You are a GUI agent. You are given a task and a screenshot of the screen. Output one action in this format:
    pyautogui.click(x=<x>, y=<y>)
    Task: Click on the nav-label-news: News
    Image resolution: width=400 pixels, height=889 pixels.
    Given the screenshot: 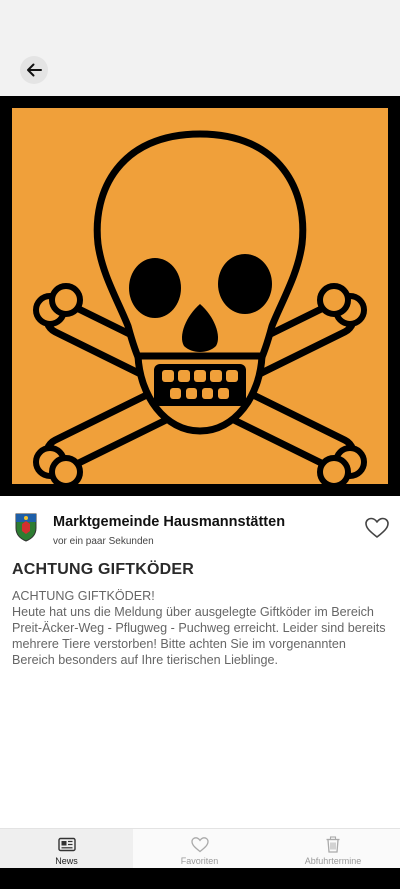 What is the action you would take?
    pyautogui.click(x=66, y=861)
    